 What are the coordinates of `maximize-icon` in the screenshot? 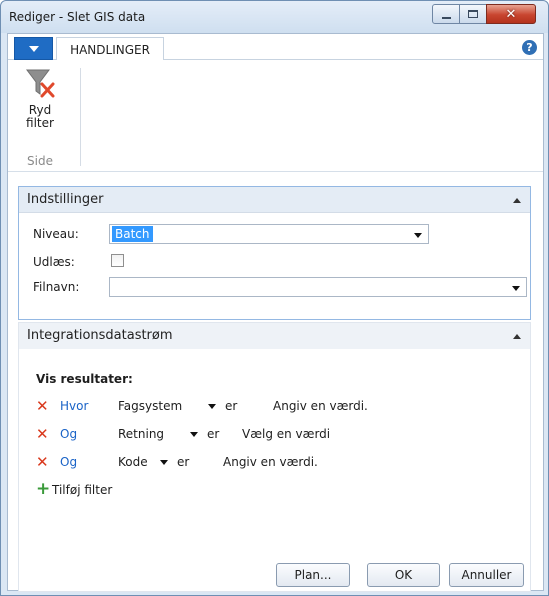 It's located at (473, 14).